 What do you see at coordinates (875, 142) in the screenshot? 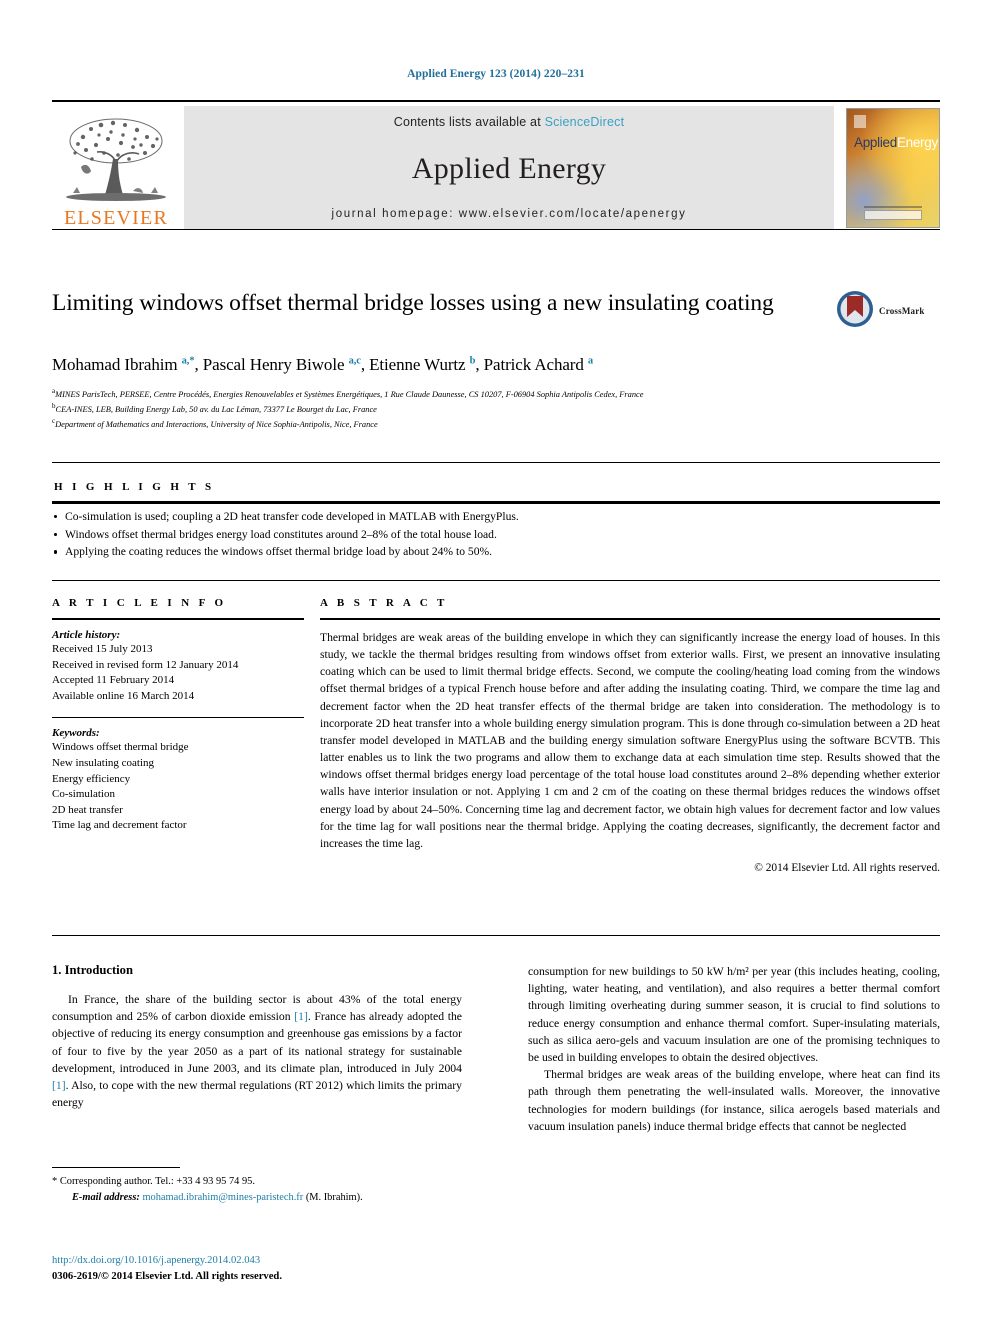
I see `cover-title-part1: Applied` at bounding box center [875, 142].